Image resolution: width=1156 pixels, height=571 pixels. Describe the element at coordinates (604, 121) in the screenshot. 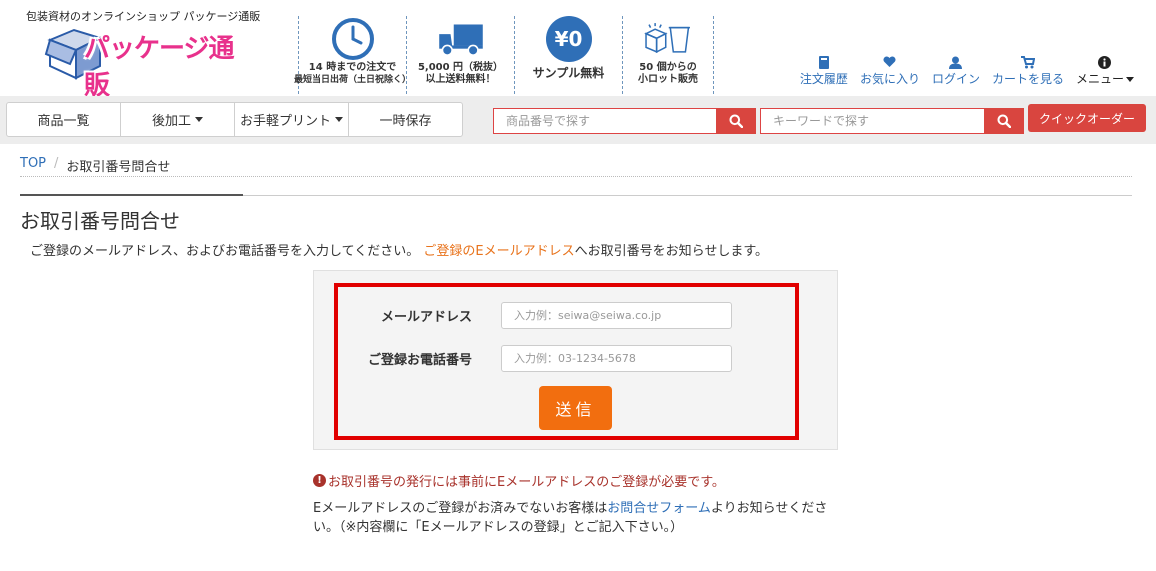

I see `product-code-input` at that location.